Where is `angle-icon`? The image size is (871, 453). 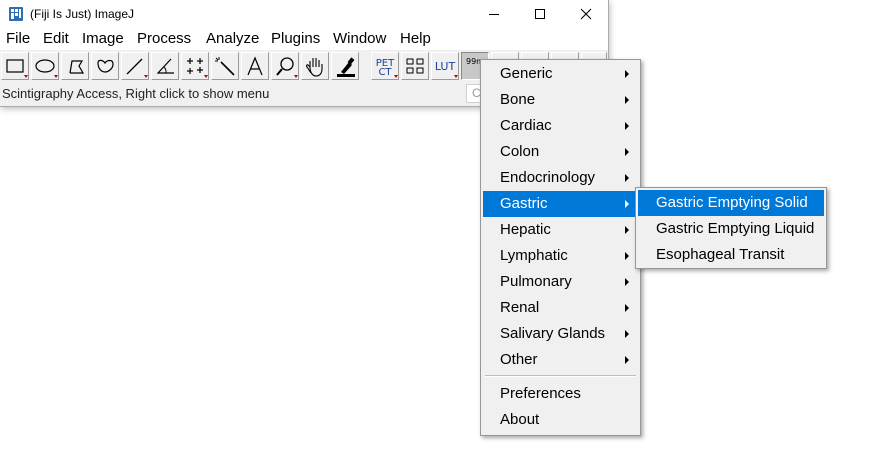
angle-icon is located at coordinates (165, 66).